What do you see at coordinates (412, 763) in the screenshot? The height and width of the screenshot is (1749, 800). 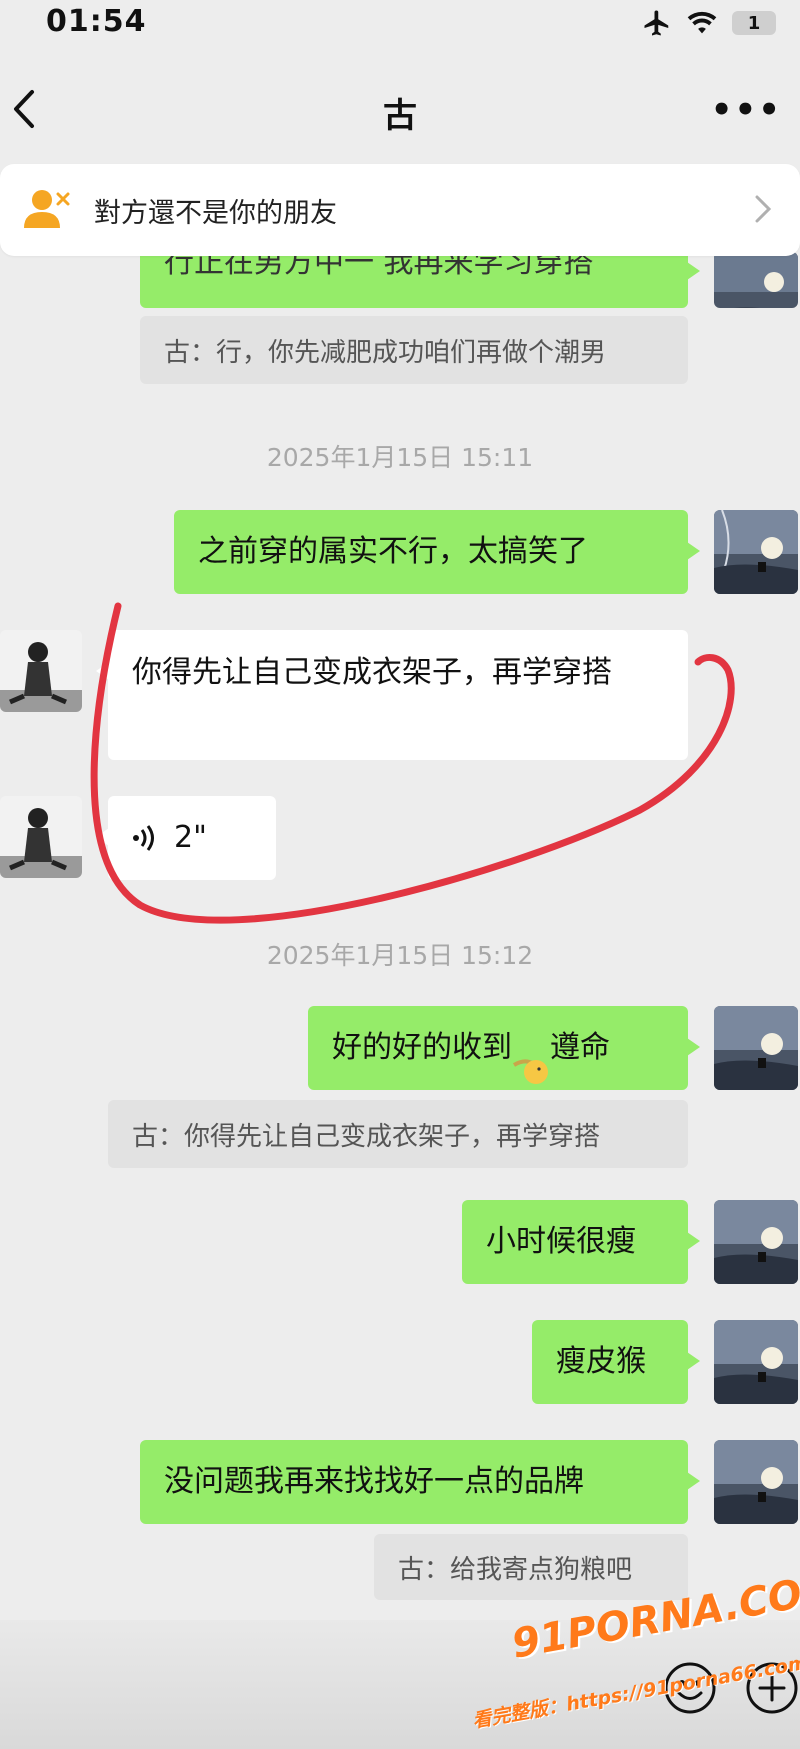 I see `red-annotation-circle` at bounding box center [412, 763].